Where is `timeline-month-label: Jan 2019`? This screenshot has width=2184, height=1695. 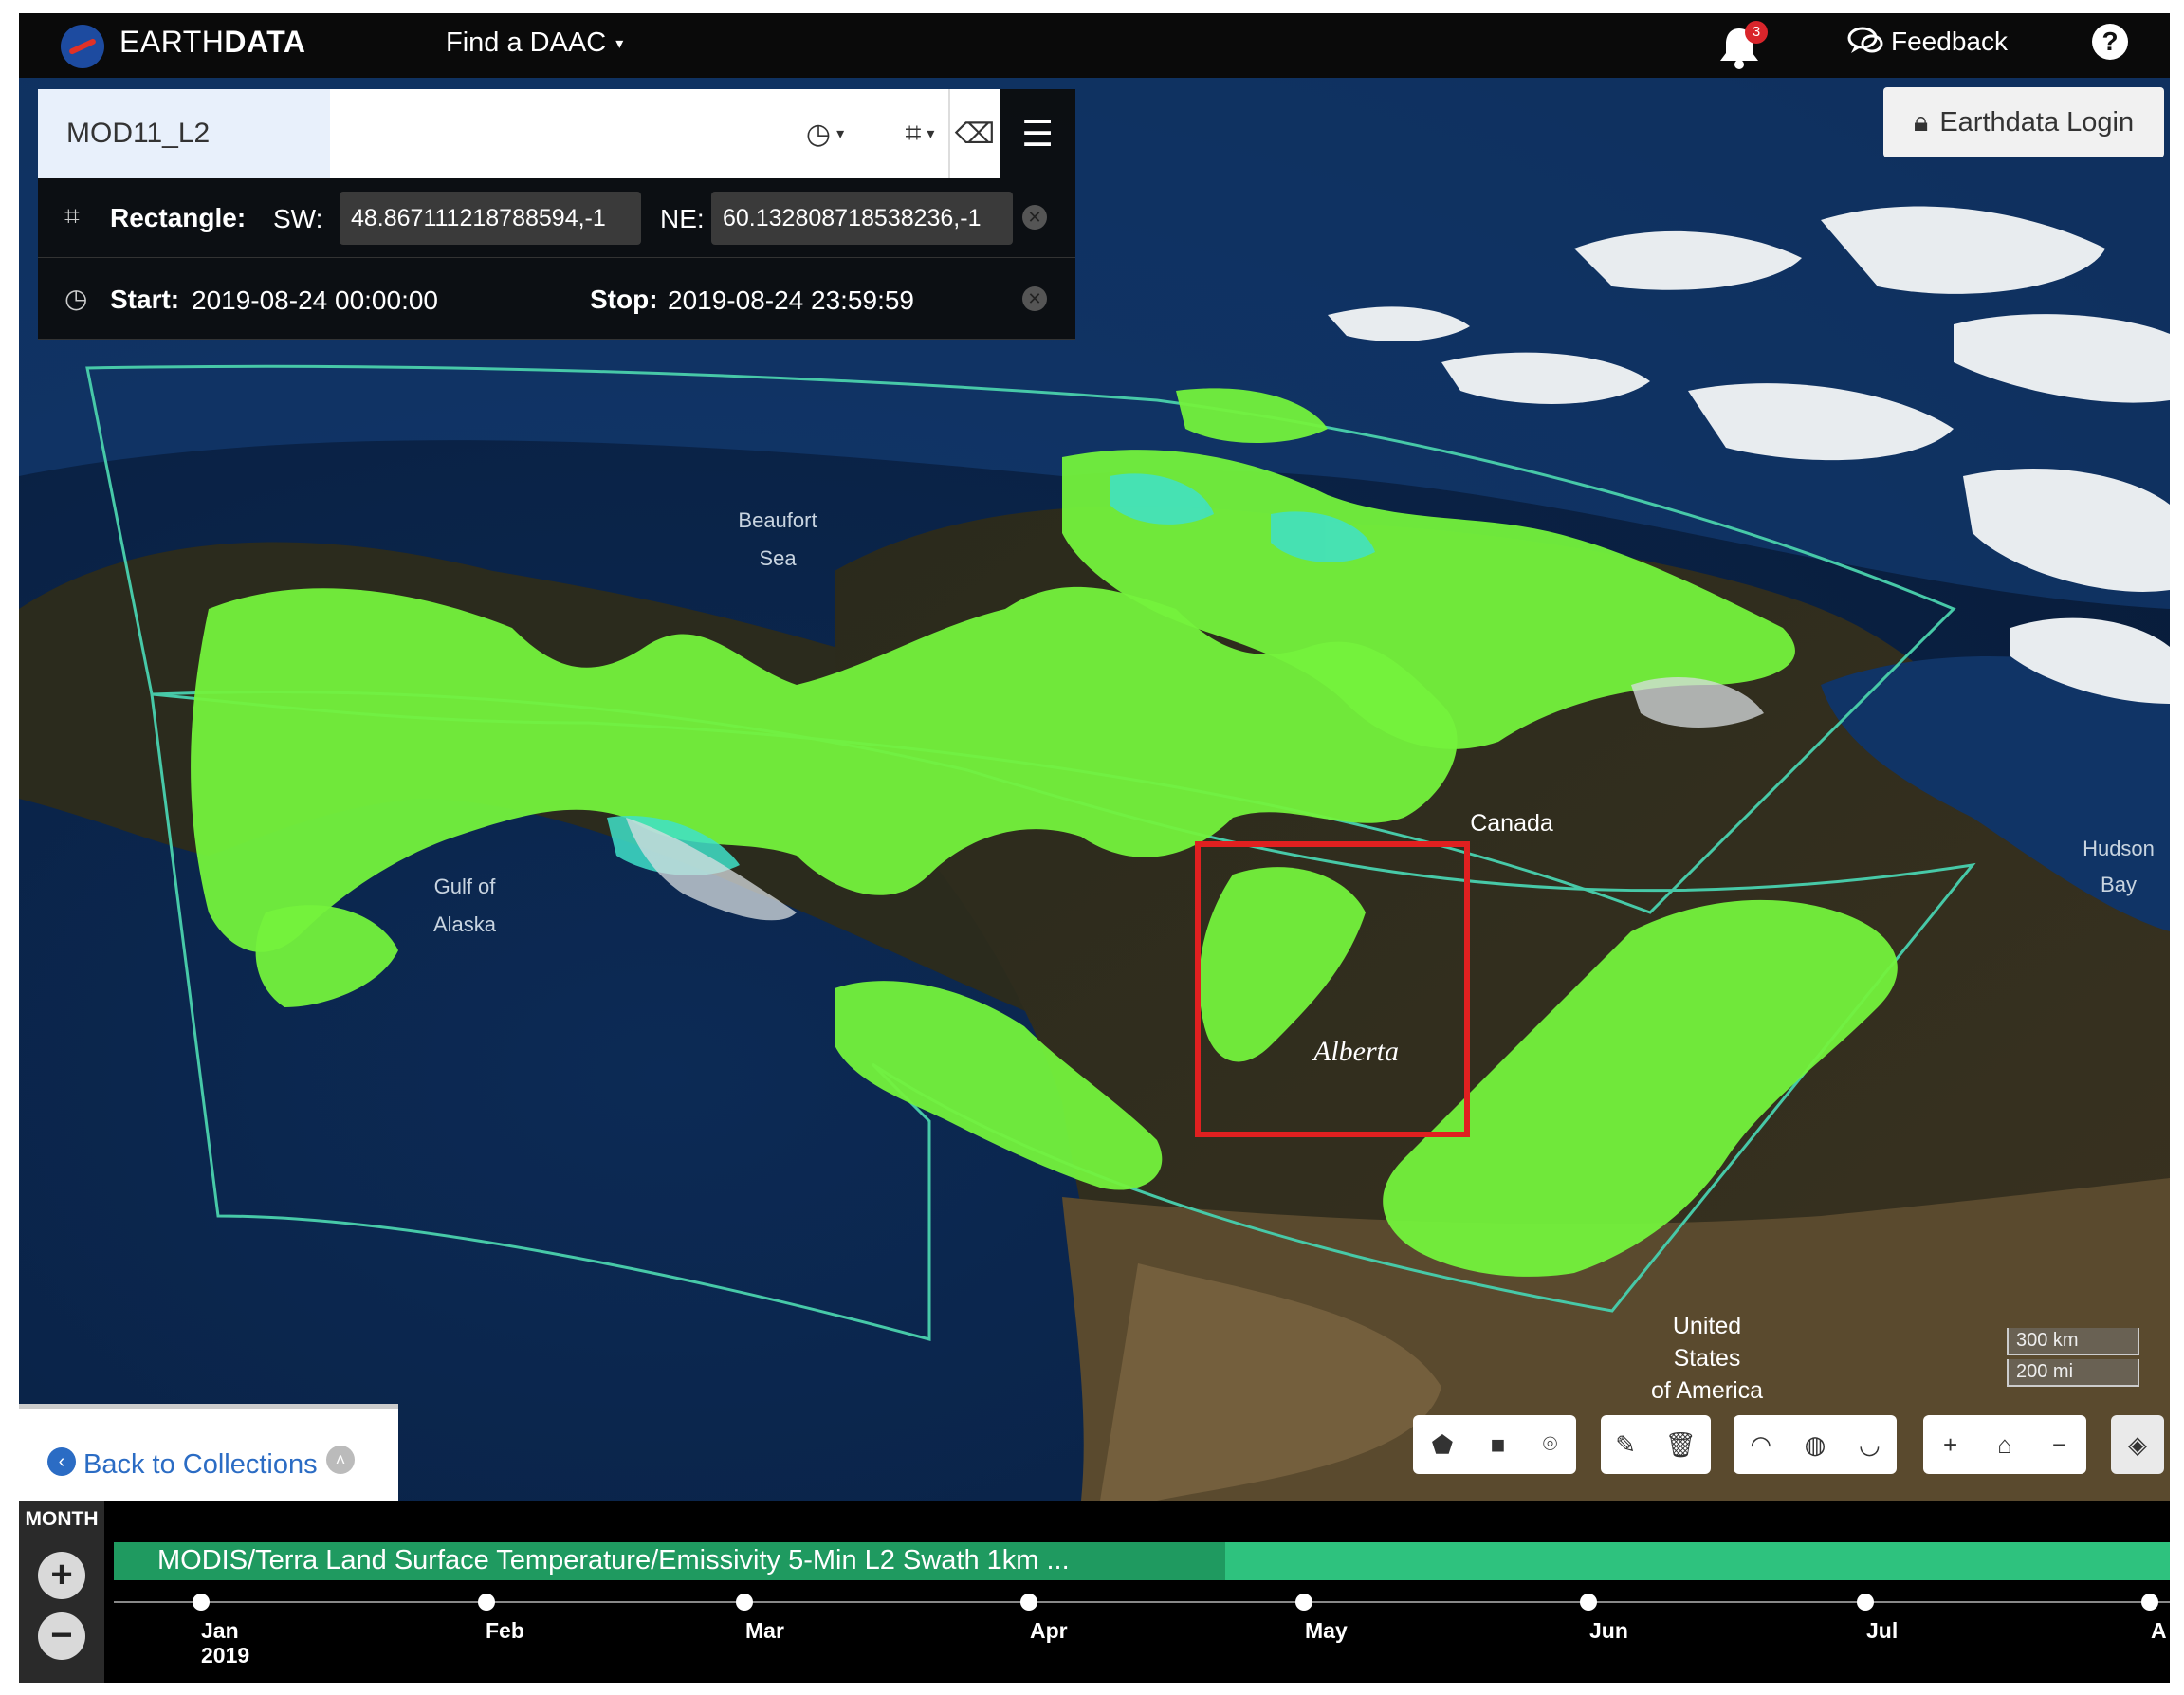
timeline-month-label: Jan 2019 is located at coordinates (225, 1642).